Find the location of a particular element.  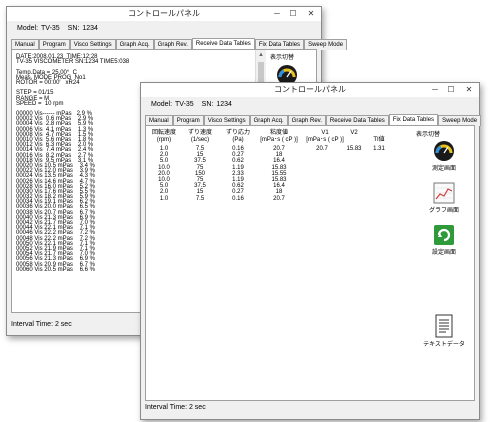

col-header-unit: (Pa) is located at coordinates (238, 140).